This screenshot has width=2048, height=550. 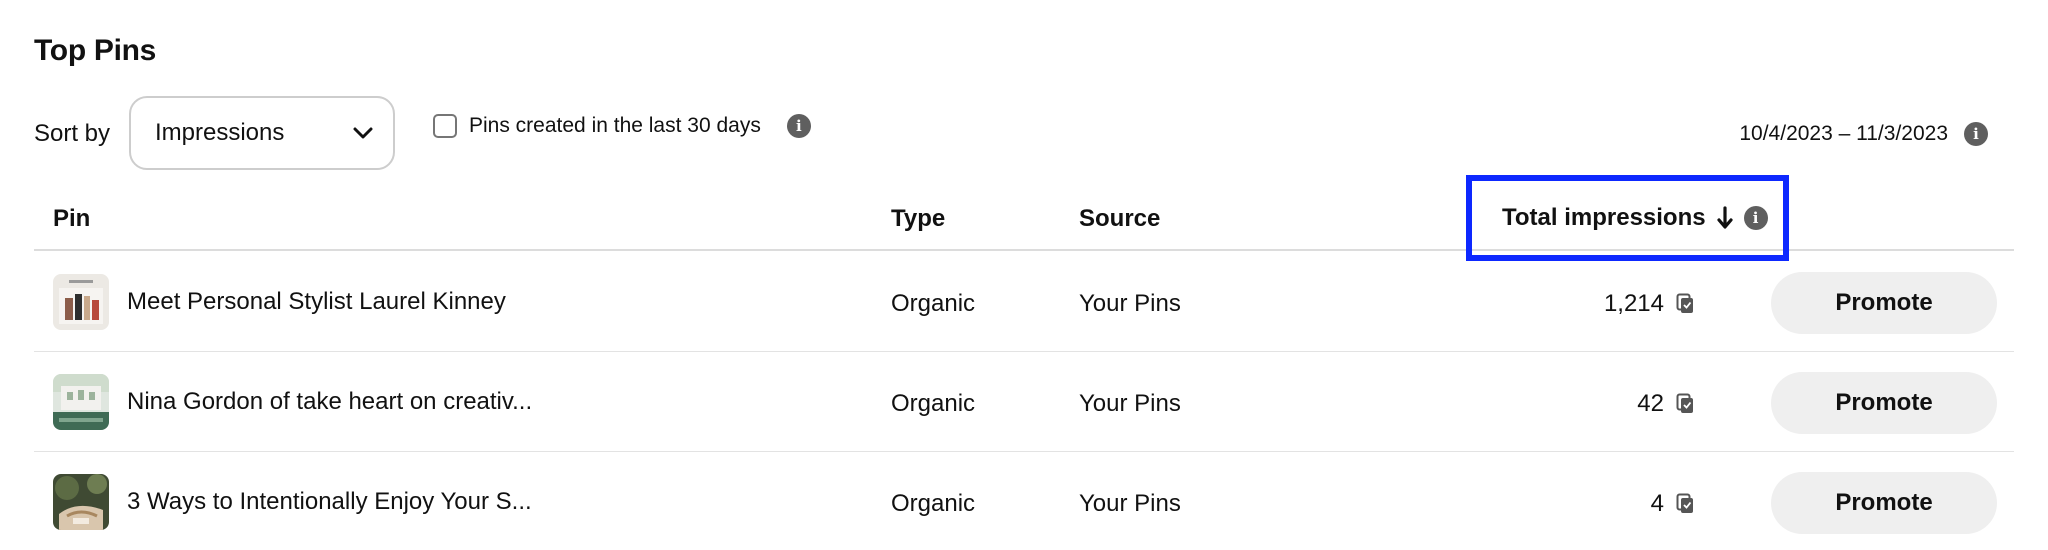 What do you see at coordinates (1657, 503) in the screenshot?
I see `impressions-value: 4` at bounding box center [1657, 503].